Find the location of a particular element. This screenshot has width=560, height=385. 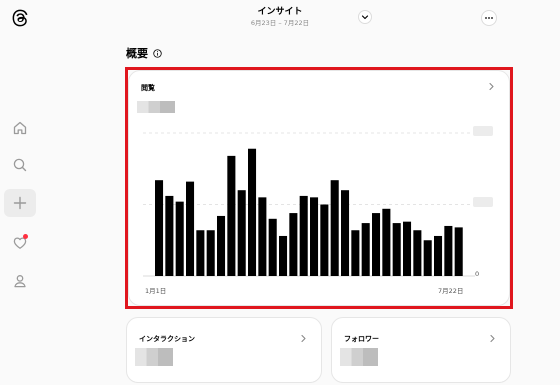

interactions-card: インタラクション is located at coordinates (224, 350).